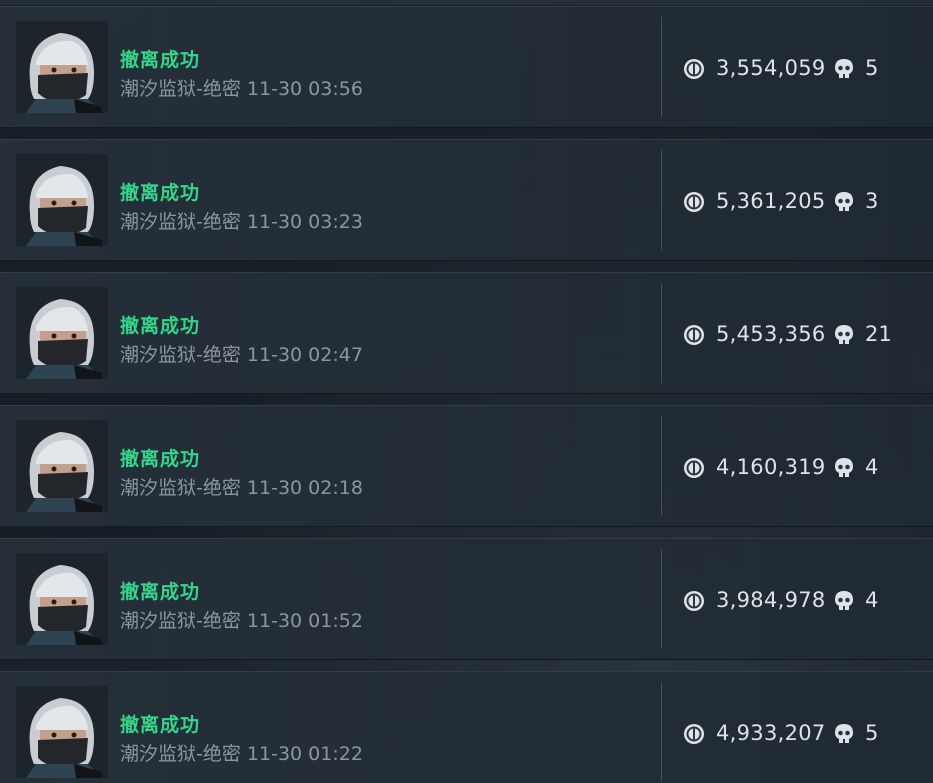 This screenshot has height=783, width=933. Describe the element at coordinates (241, 87) in the screenshot. I see `map-and-time: 潮汐监狱-绝密 11-30 03:56` at that location.